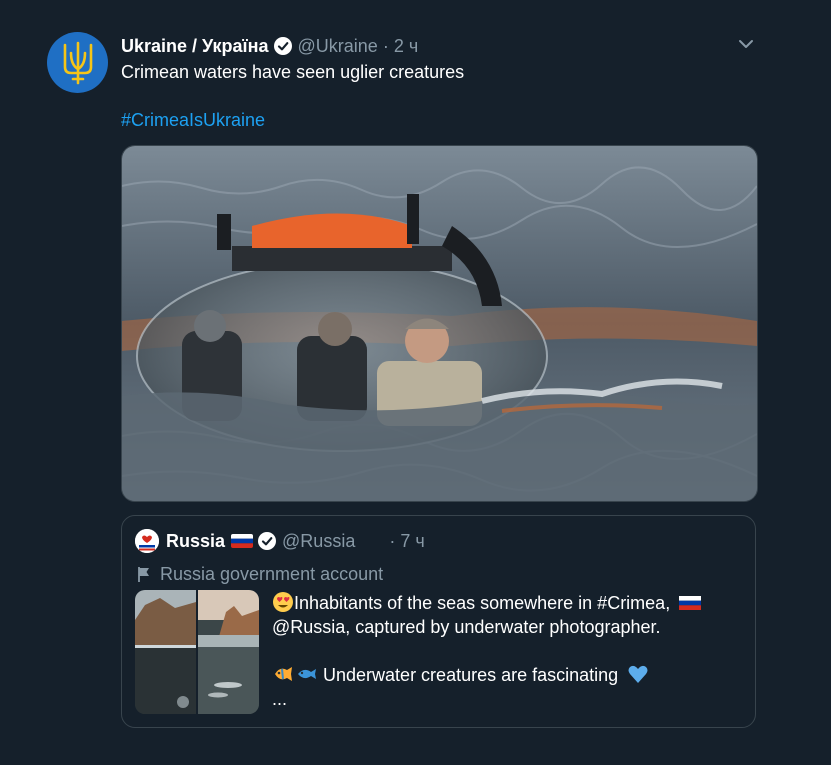  What do you see at coordinates (272, 574) in the screenshot?
I see `government-label-text: Russia government account` at bounding box center [272, 574].